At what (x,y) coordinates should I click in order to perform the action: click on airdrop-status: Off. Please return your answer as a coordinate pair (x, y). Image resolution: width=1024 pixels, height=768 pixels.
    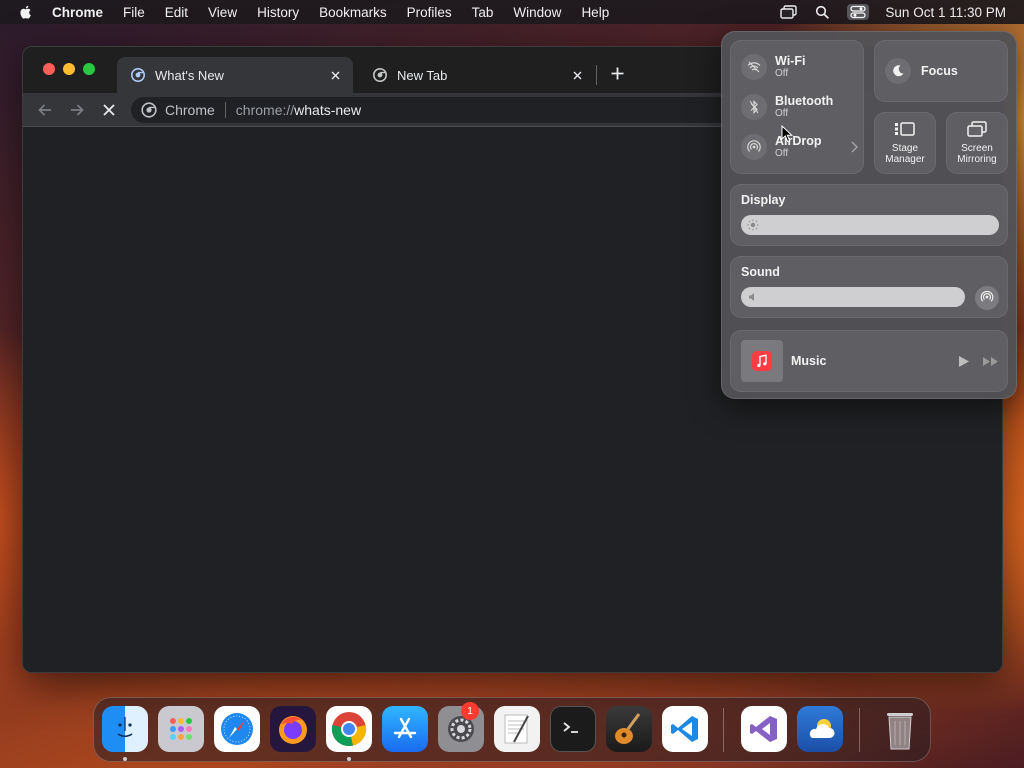
    Looking at the image, I should click on (782, 153).